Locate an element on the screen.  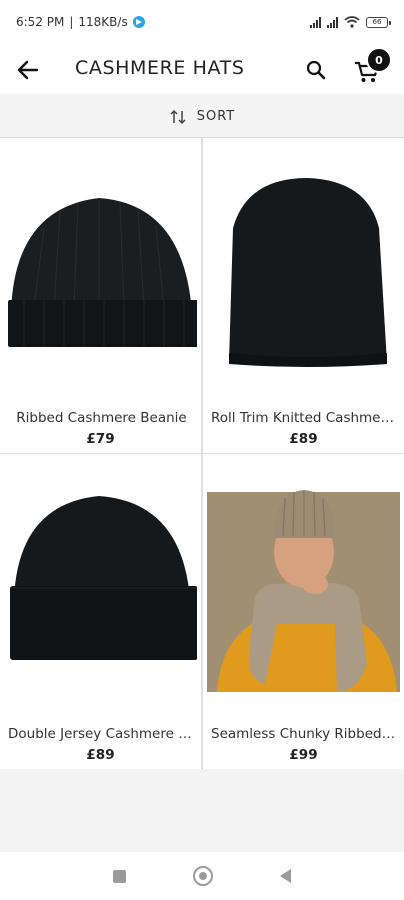
system-nav-bar is located at coordinates (202, 876).